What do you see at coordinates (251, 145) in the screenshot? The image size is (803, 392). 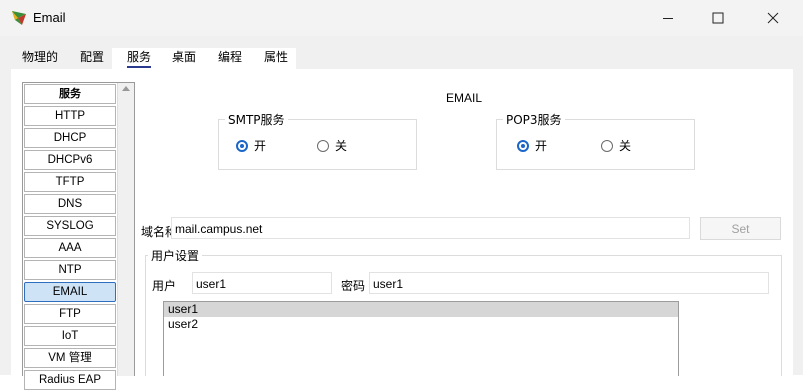 I see `smtp-on-radio: 开` at bounding box center [251, 145].